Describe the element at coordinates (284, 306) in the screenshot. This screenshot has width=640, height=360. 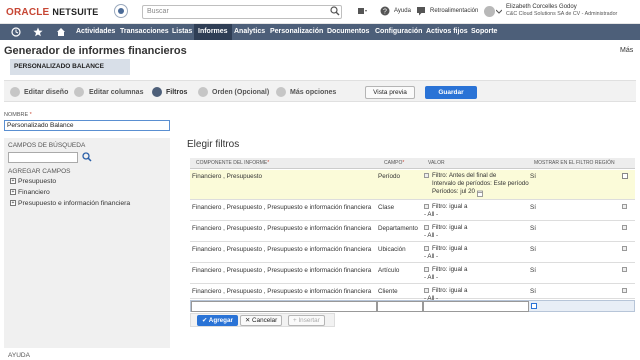
I see `new-component-select` at that location.